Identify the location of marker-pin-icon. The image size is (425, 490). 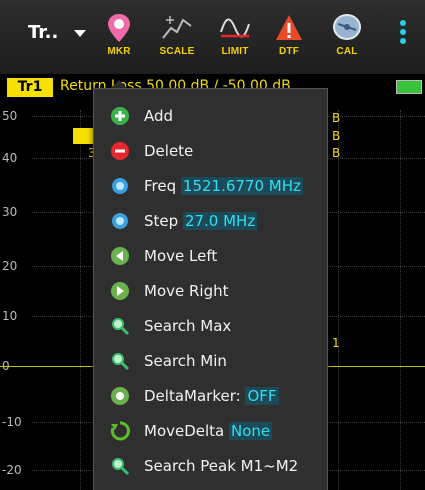
(119, 28).